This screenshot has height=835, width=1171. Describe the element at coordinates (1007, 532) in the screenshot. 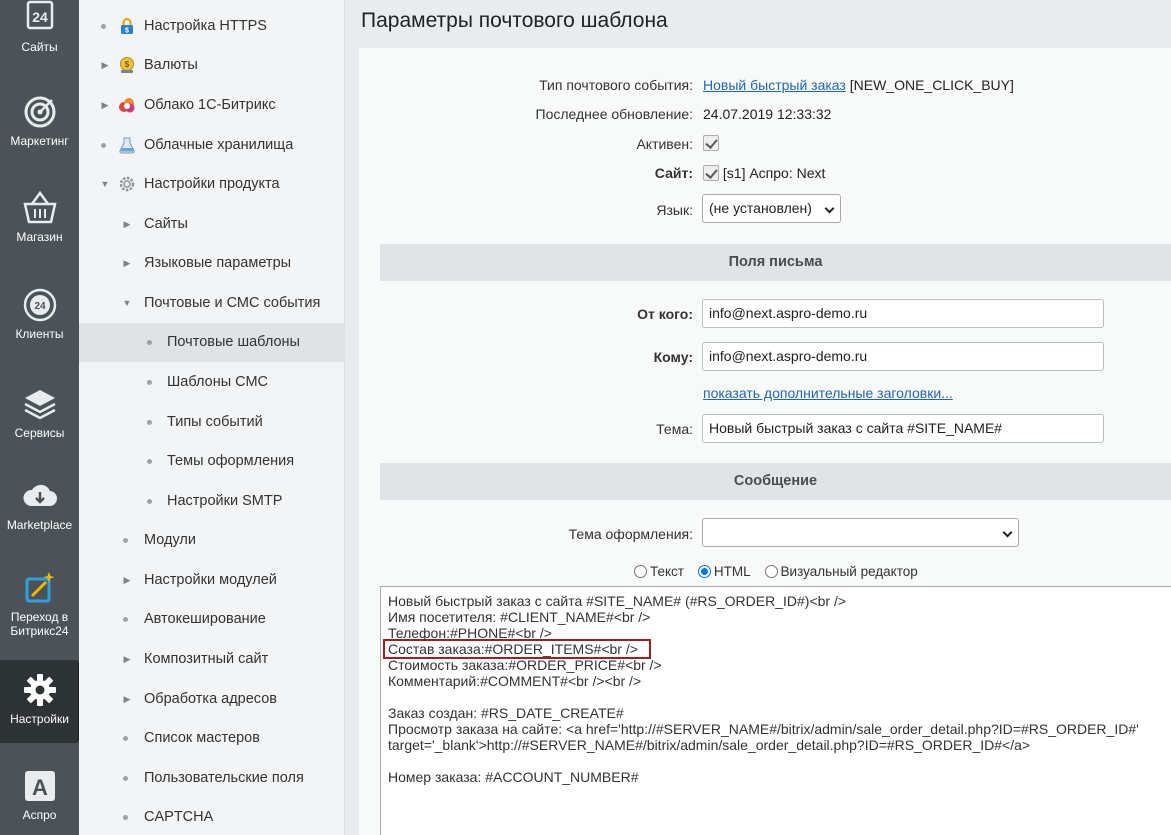

I see `chevron-down-icon` at that location.